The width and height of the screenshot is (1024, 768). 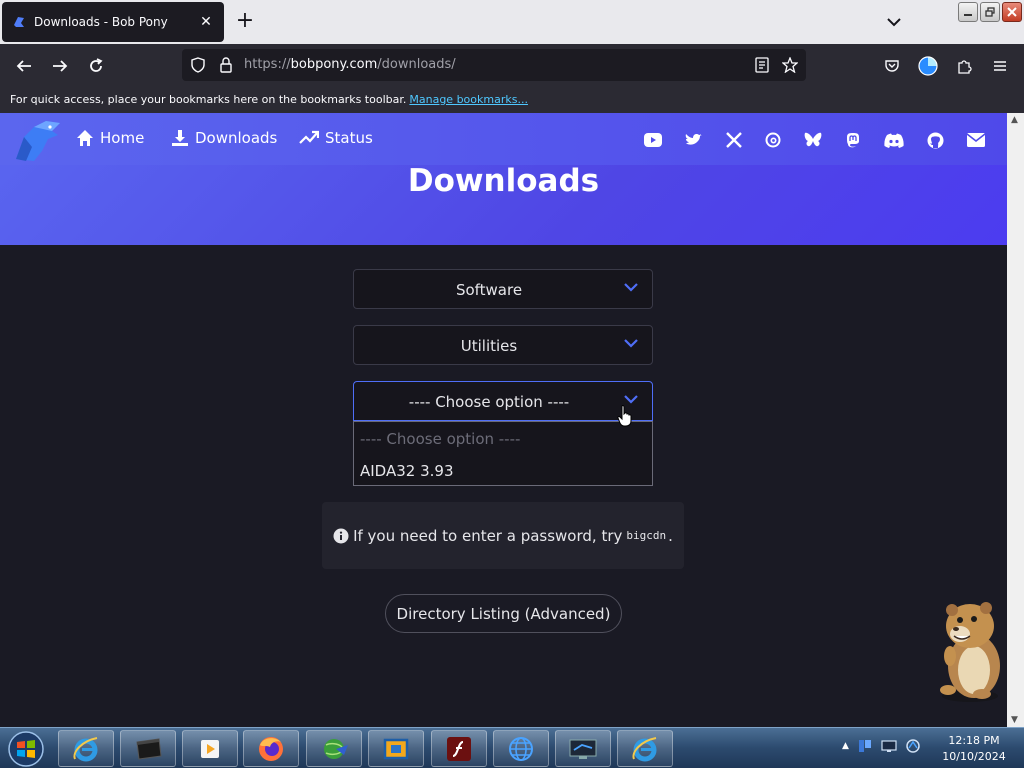 I want to click on download-icon, so click(x=180, y=138).